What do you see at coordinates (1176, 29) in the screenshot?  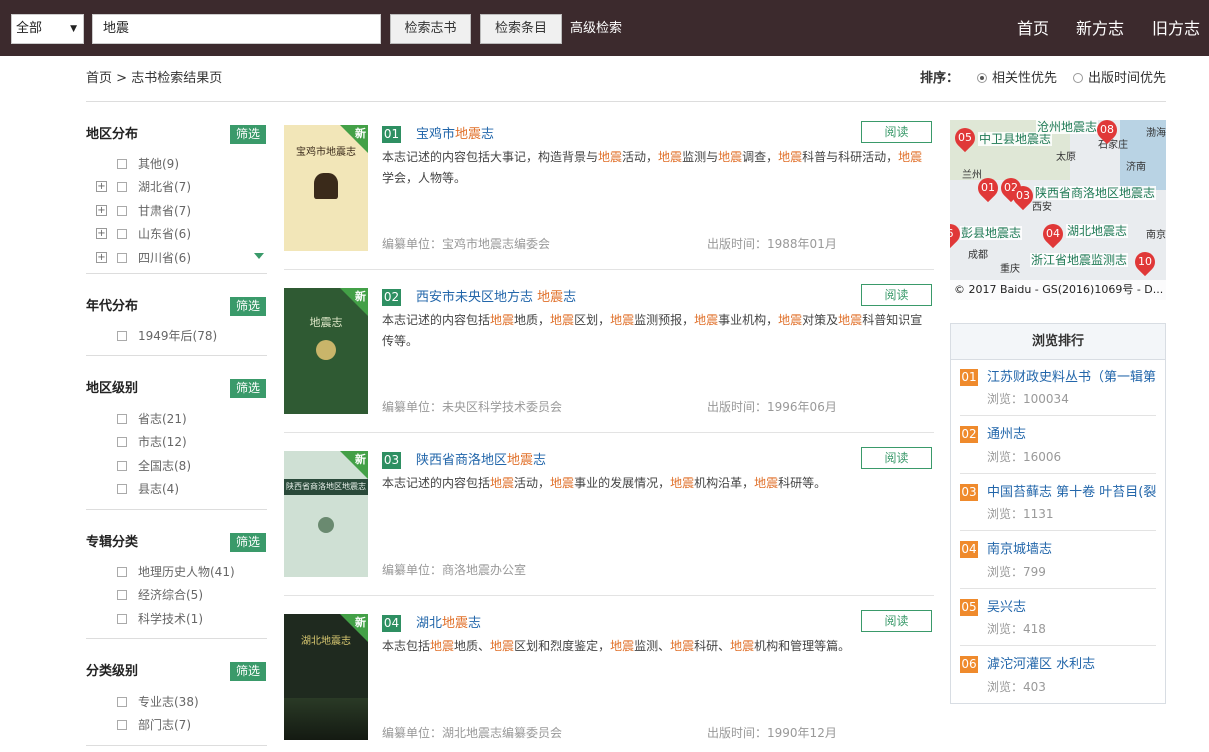 I see `nav-old-gazetteers: 旧方志` at bounding box center [1176, 29].